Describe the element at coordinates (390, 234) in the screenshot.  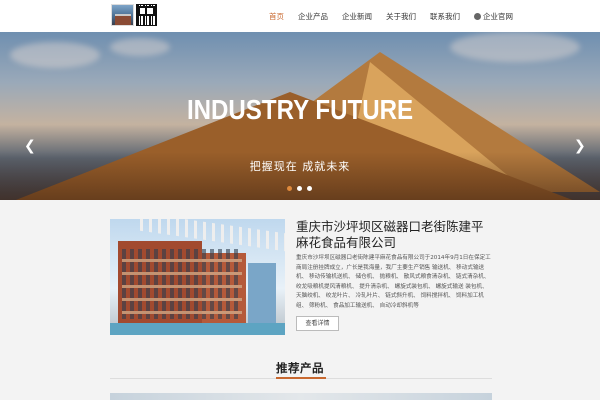
I see `company-name: 重庆市沙坪坝区磁器口老街陈建平麻花食品有限公司` at that location.